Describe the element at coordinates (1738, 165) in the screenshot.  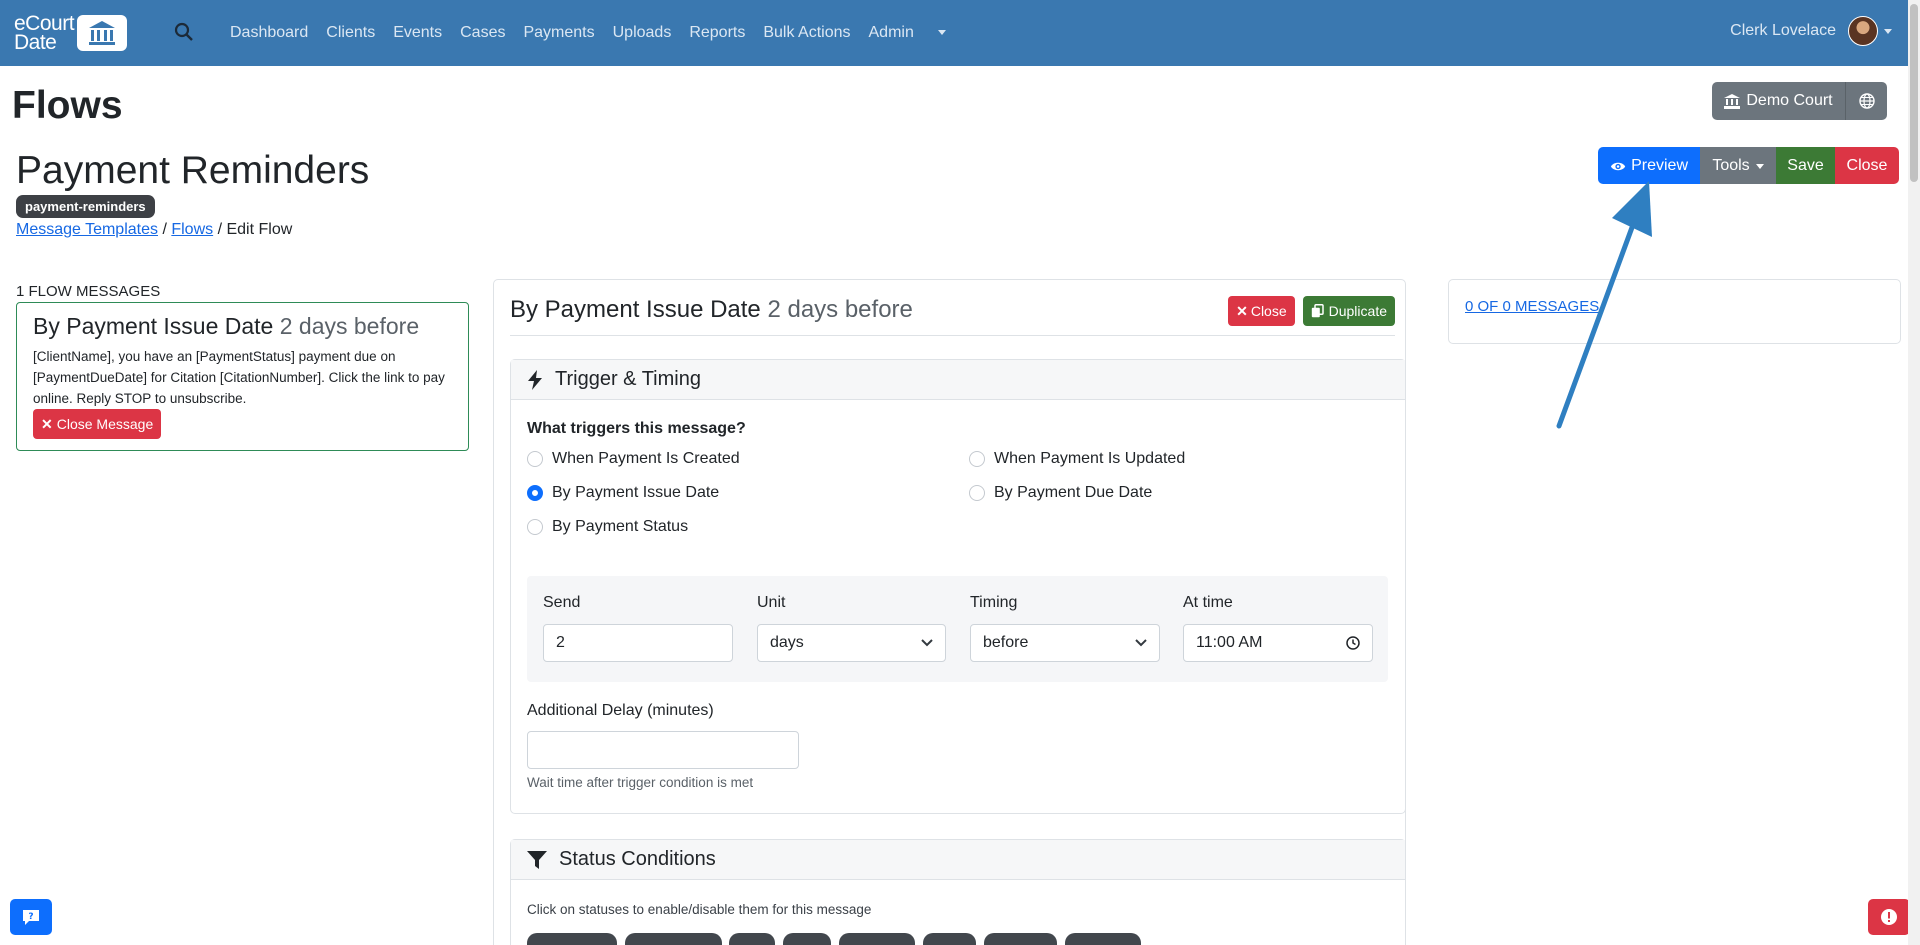
I see `tools-dropdown-button: Tools` at that location.